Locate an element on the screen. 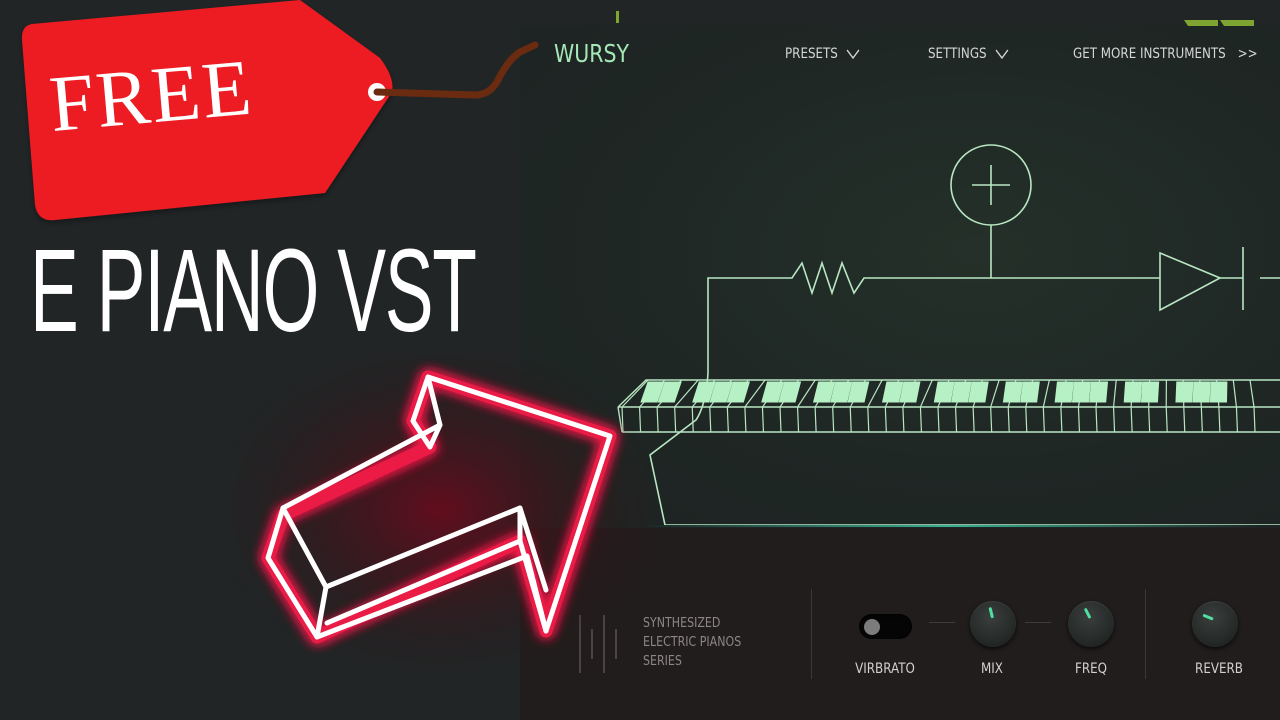  divider-glow-line is located at coordinates (950, 526).